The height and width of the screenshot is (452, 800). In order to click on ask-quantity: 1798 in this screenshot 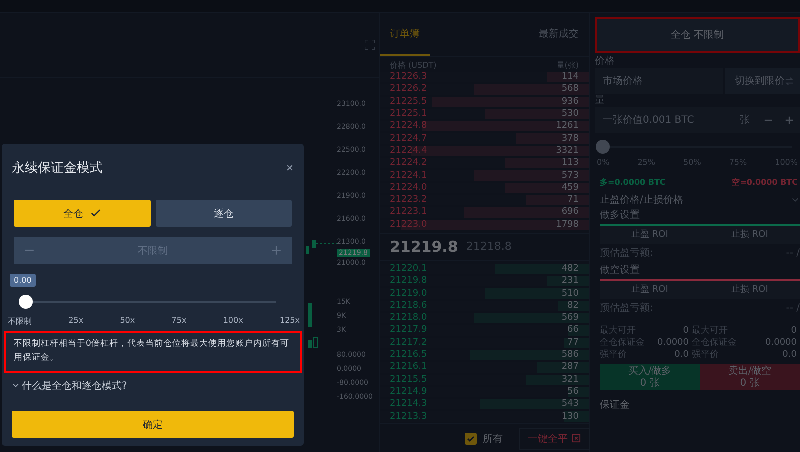, I will do `click(567, 225)`.